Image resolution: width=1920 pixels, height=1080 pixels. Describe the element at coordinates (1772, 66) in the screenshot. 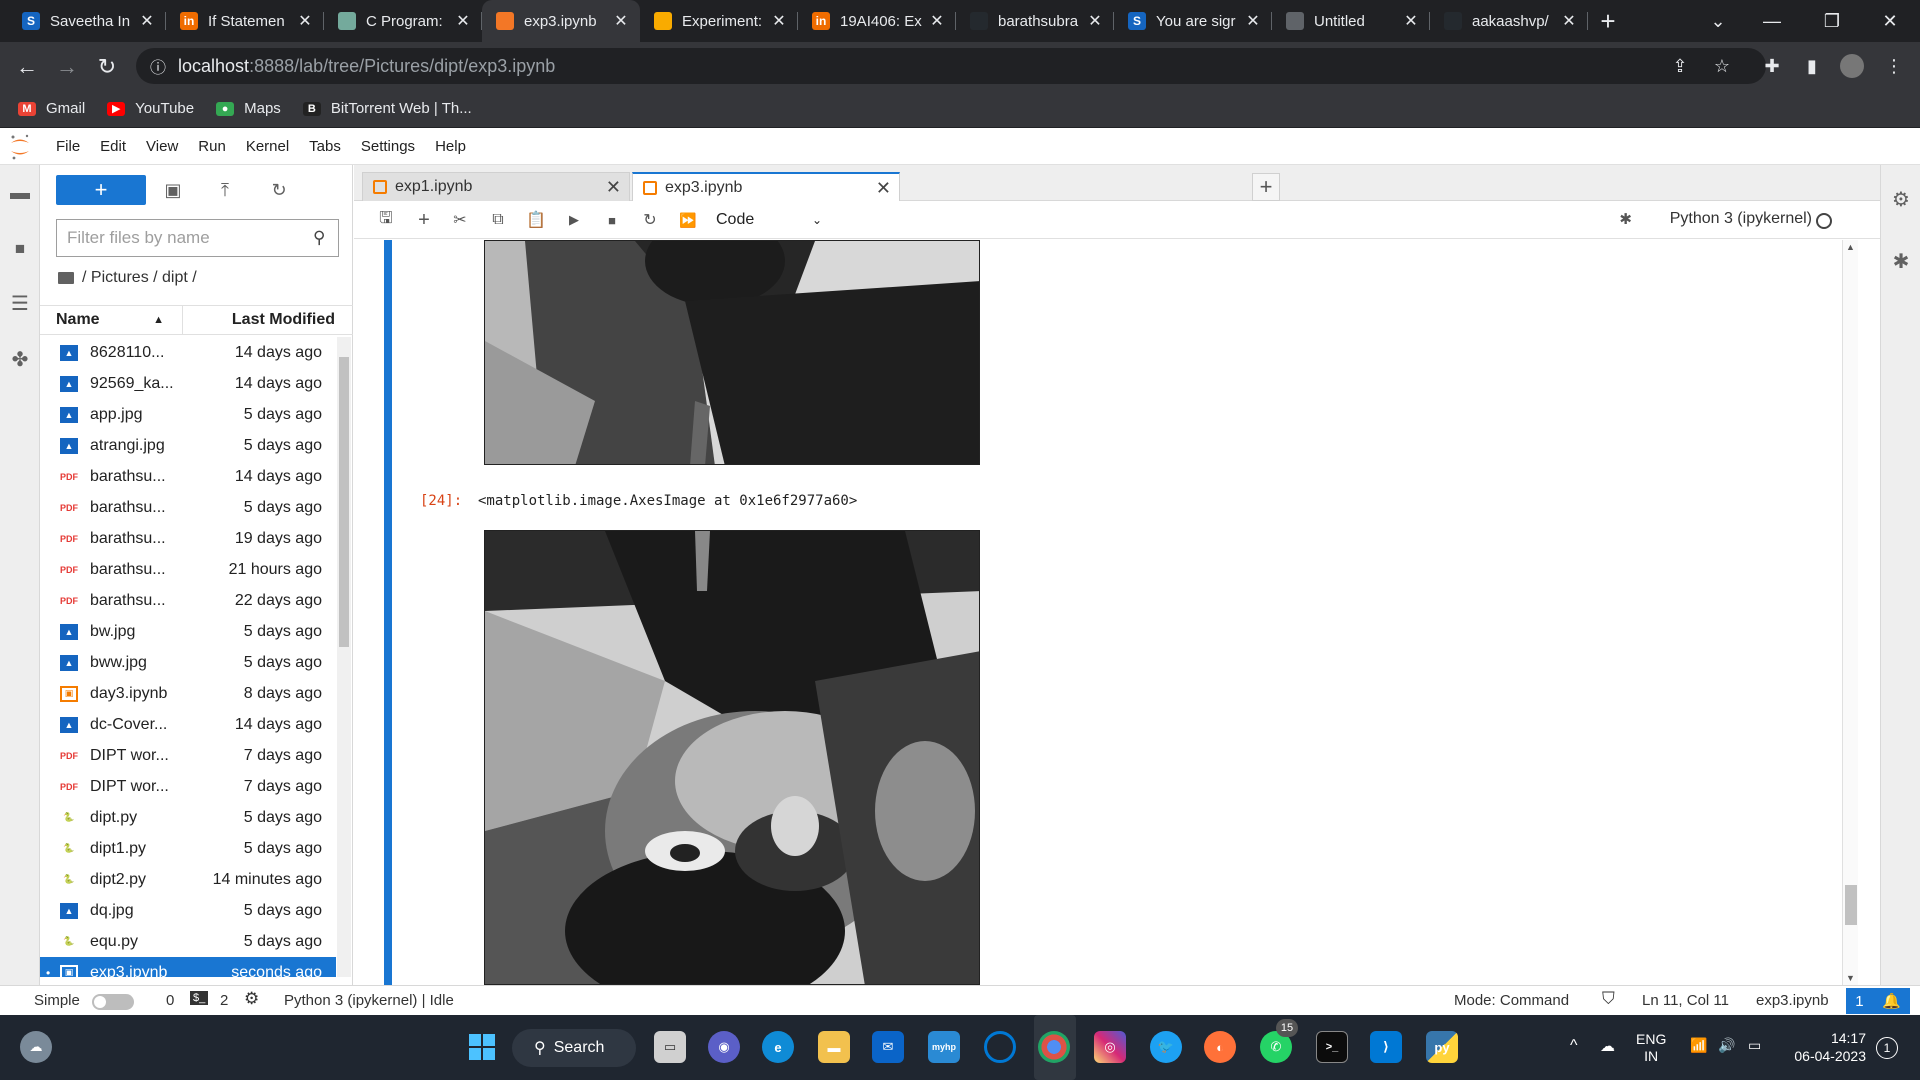

I see `extensions-icon: ✚` at that location.